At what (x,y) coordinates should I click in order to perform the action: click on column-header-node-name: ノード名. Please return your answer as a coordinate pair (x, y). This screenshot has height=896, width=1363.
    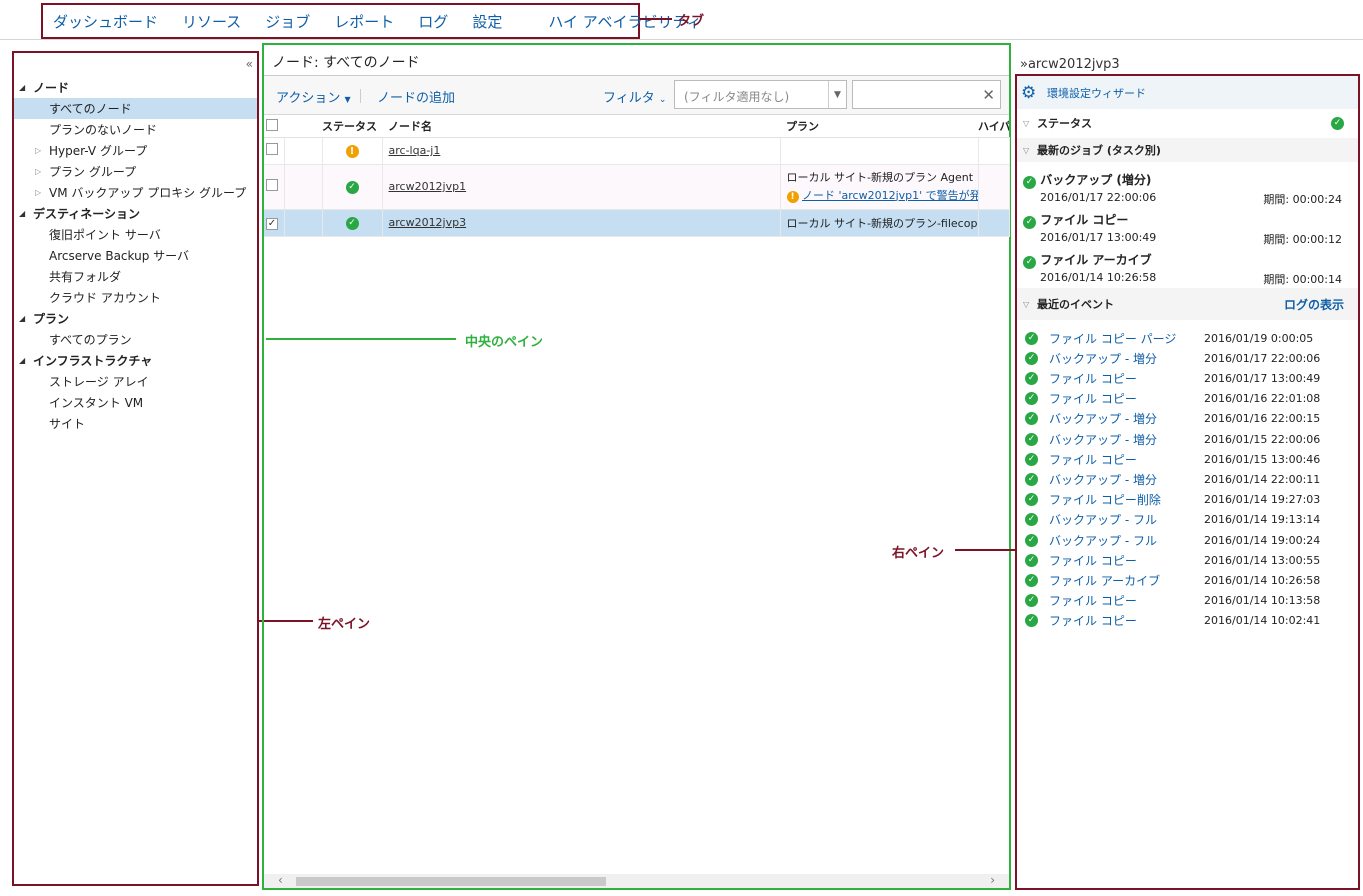
    Looking at the image, I should click on (581, 127).